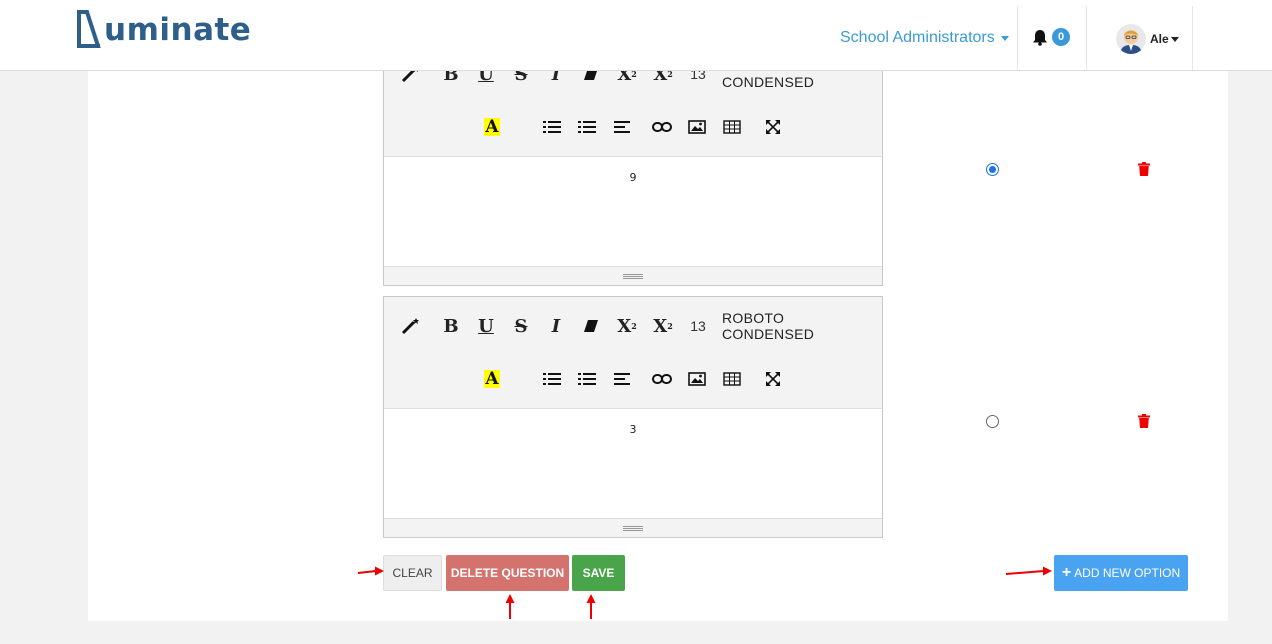 This screenshot has height=644, width=1272. Describe the element at coordinates (633, 463) in the screenshot. I see `editor-content: 3` at that location.